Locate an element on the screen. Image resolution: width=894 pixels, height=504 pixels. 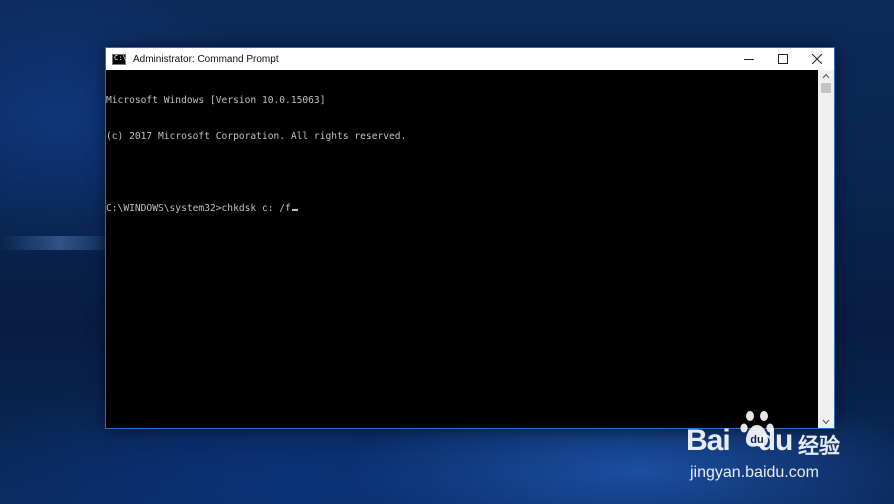
baidu-paw-icon: du is located at coordinates (757, 429).